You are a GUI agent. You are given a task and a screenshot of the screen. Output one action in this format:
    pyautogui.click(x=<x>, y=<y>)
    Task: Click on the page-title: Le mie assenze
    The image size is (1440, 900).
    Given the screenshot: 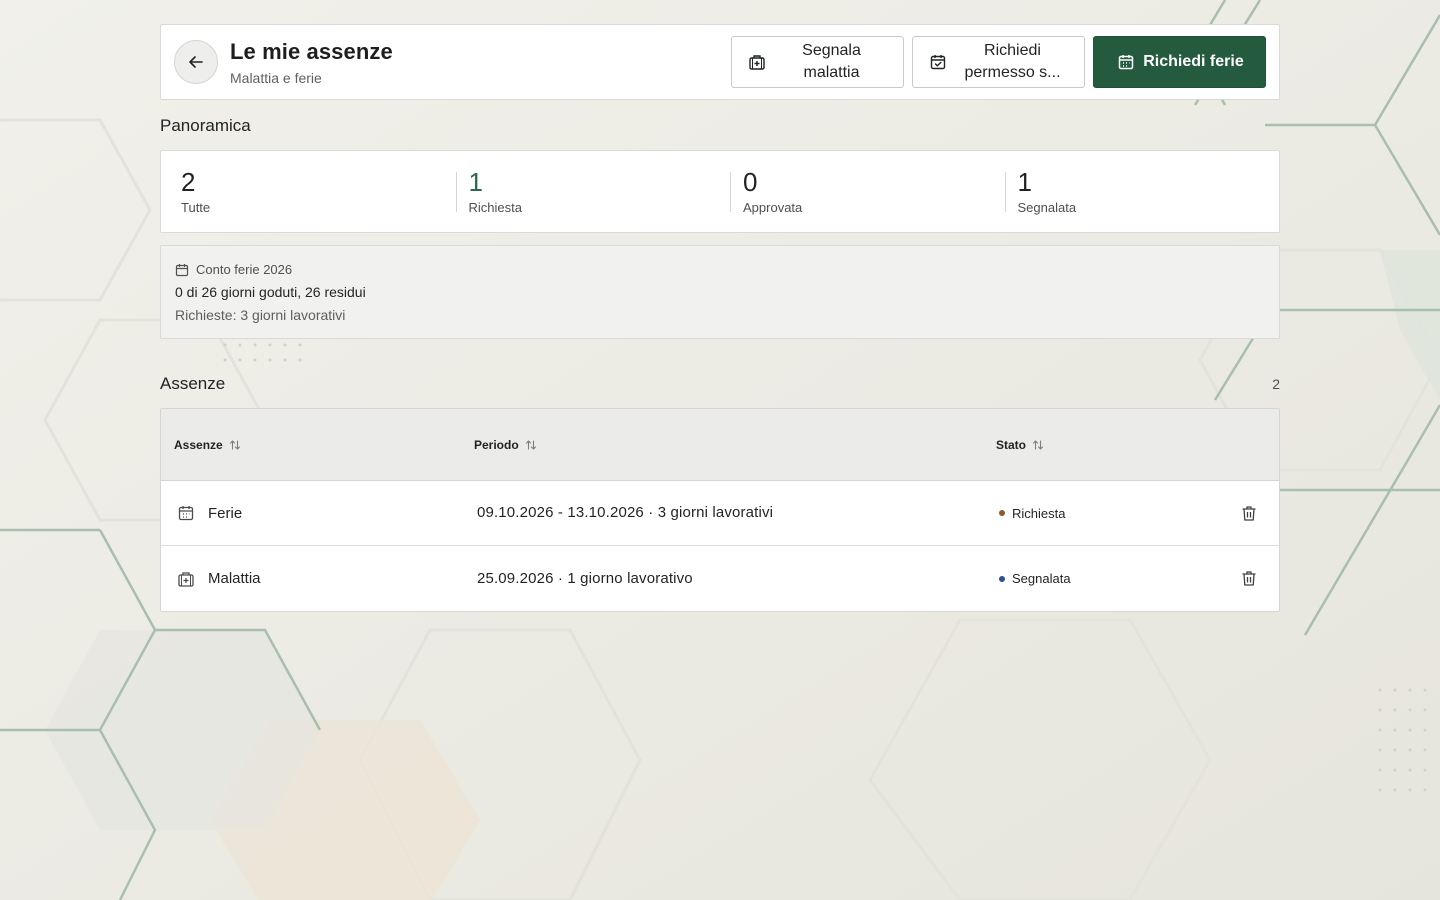 What is the action you would take?
    pyautogui.click(x=311, y=51)
    